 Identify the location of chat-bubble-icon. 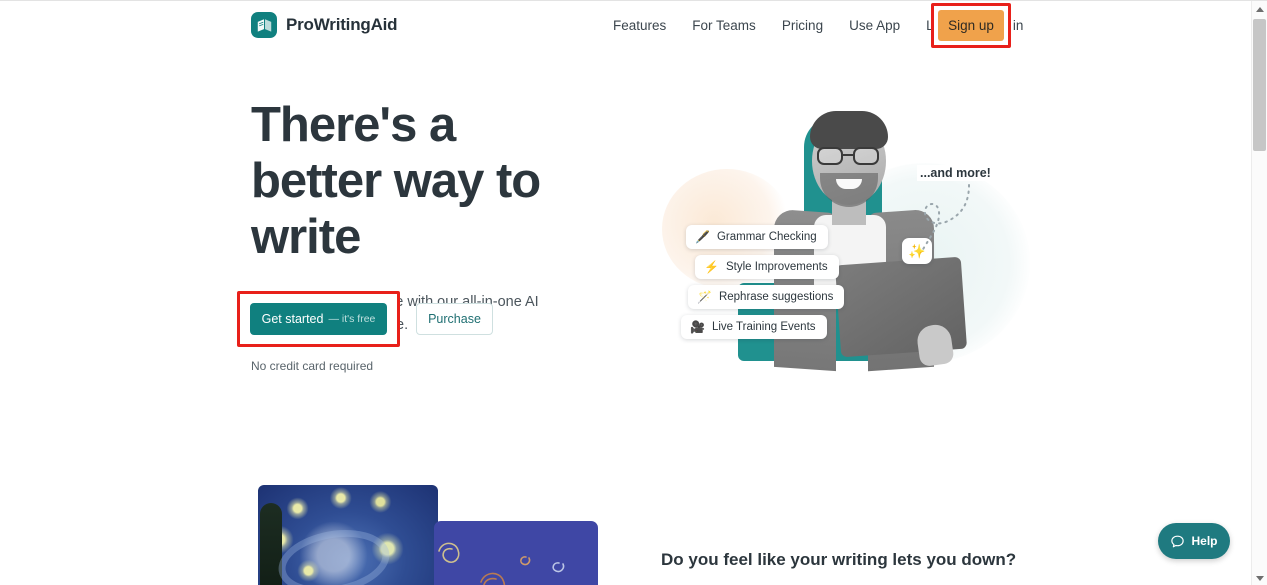
(1178, 541).